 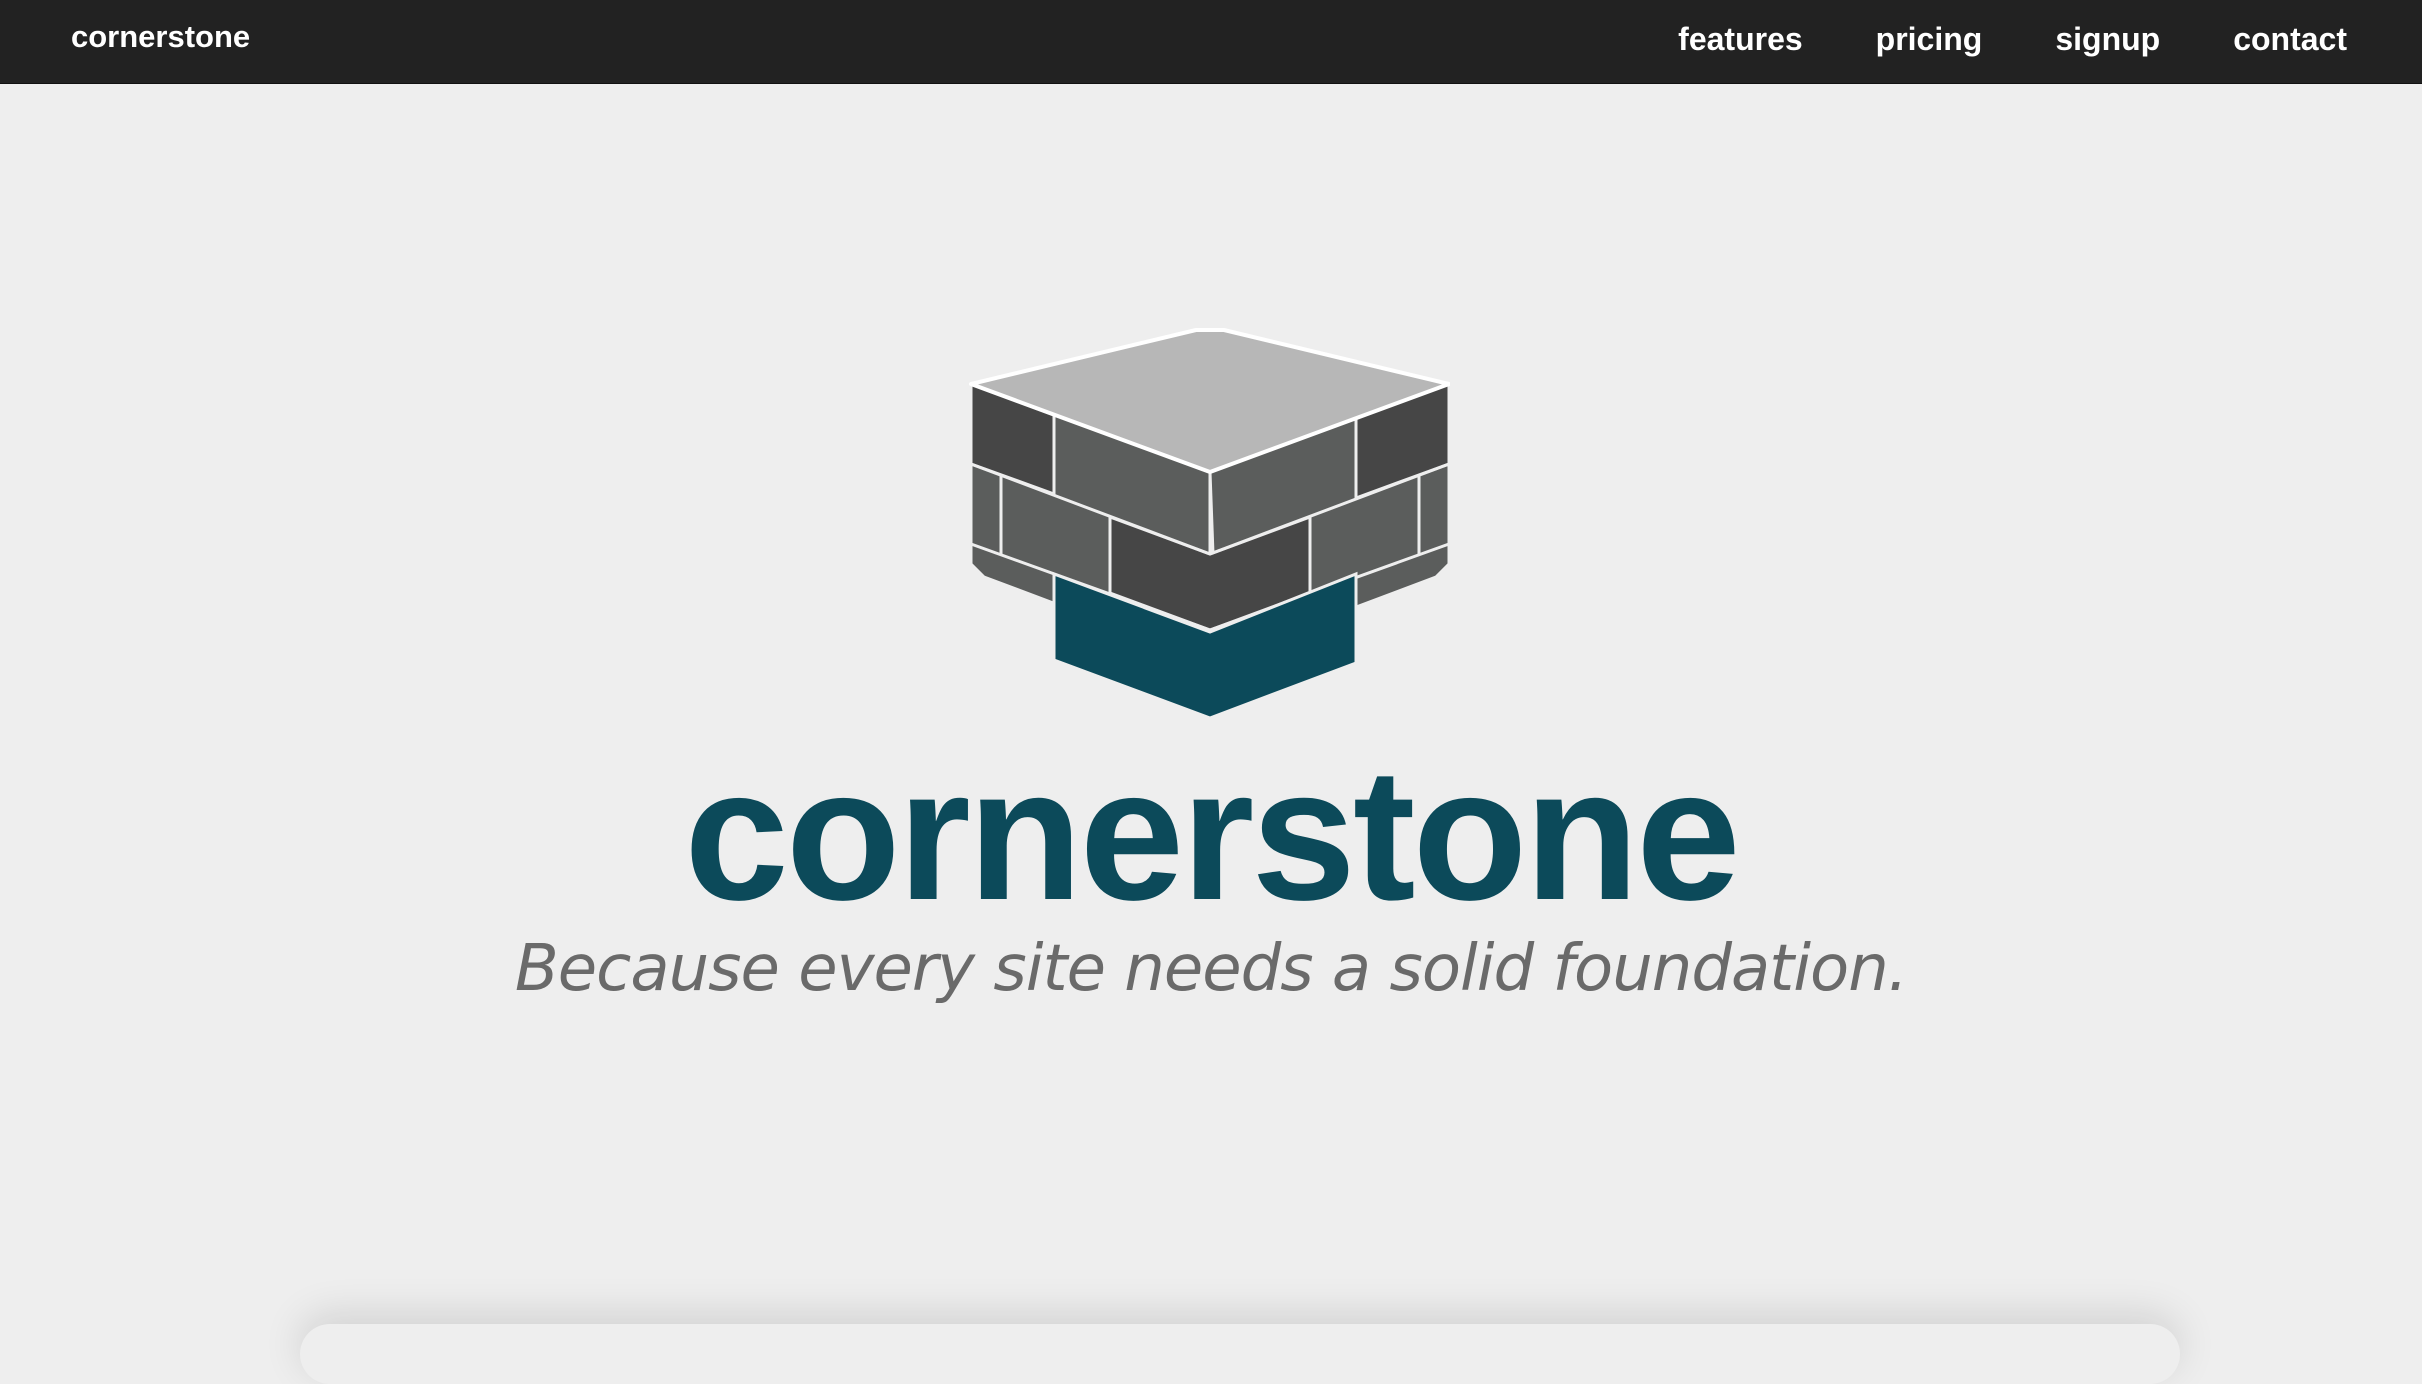 What do you see at coordinates (1740, 39) in the screenshot?
I see `nav-link-features: features` at bounding box center [1740, 39].